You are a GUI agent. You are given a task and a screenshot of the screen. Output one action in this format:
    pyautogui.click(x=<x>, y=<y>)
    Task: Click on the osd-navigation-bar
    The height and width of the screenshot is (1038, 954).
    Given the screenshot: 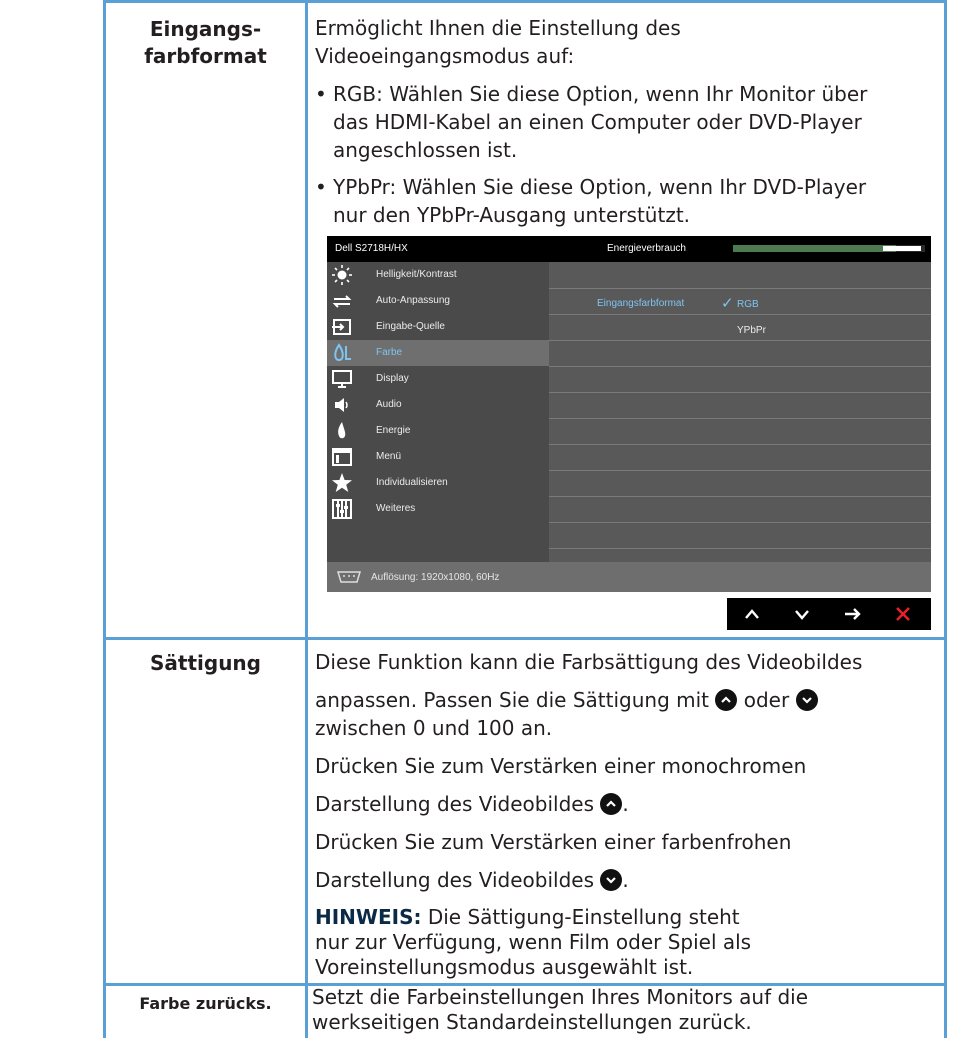 What is the action you would take?
    pyautogui.click(x=829, y=614)
    